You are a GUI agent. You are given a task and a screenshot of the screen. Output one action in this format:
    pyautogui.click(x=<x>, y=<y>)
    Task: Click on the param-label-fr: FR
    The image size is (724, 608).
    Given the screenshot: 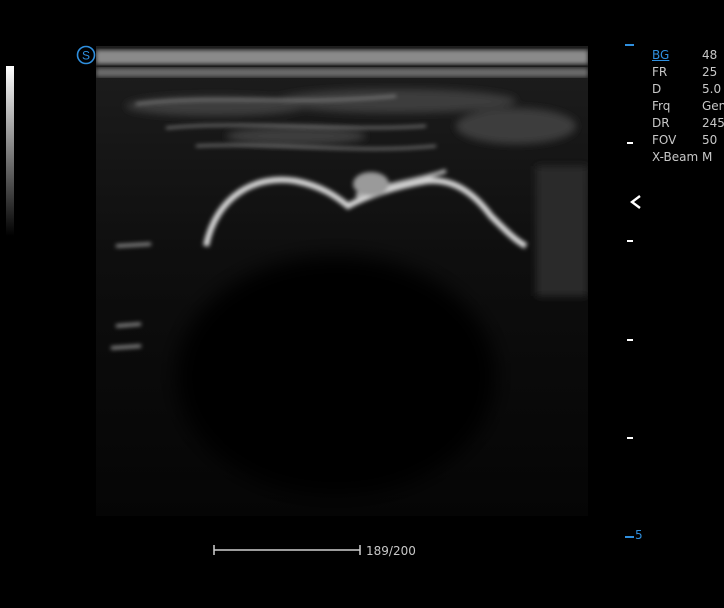 What is the action you would take?
    pyautogui.click(x=660, y=72)
    